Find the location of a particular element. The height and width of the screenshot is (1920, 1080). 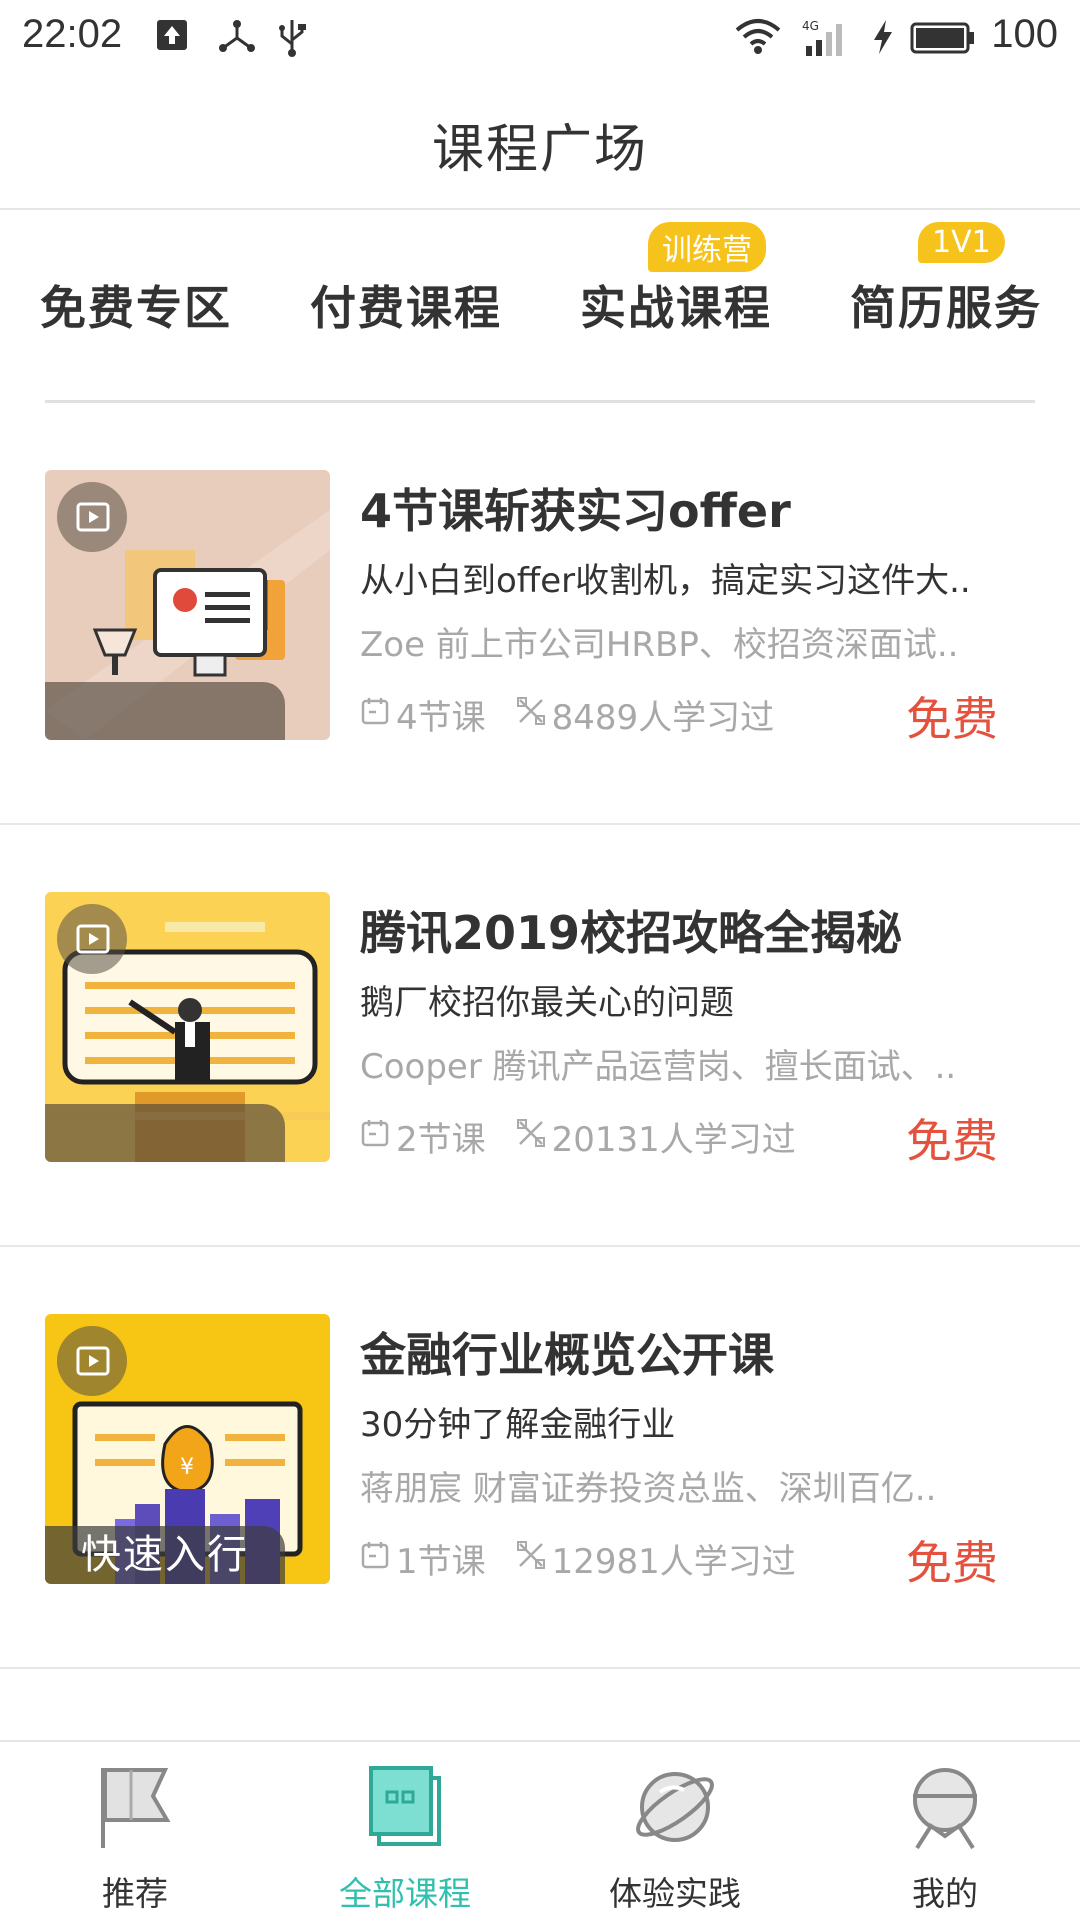

tab-badge-camp: 训练营 is located at coordinates (707, 247).